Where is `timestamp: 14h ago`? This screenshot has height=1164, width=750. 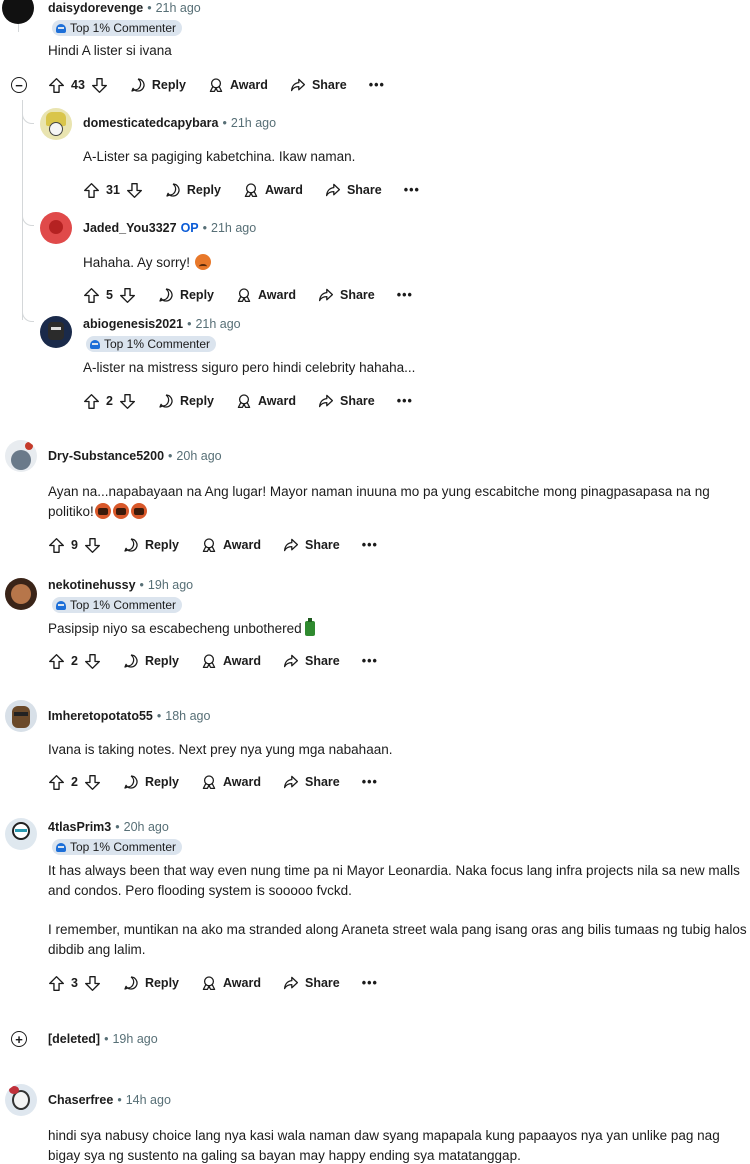
timestamp: 14h ago is located at coordinates (148, 1100).